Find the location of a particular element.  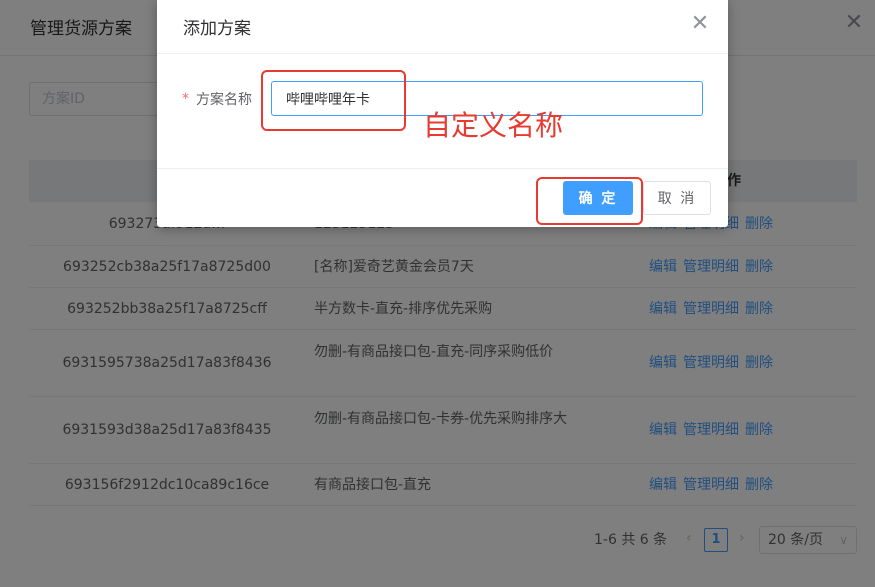

close-icon: ✕ is located at coordinates (700, 24).